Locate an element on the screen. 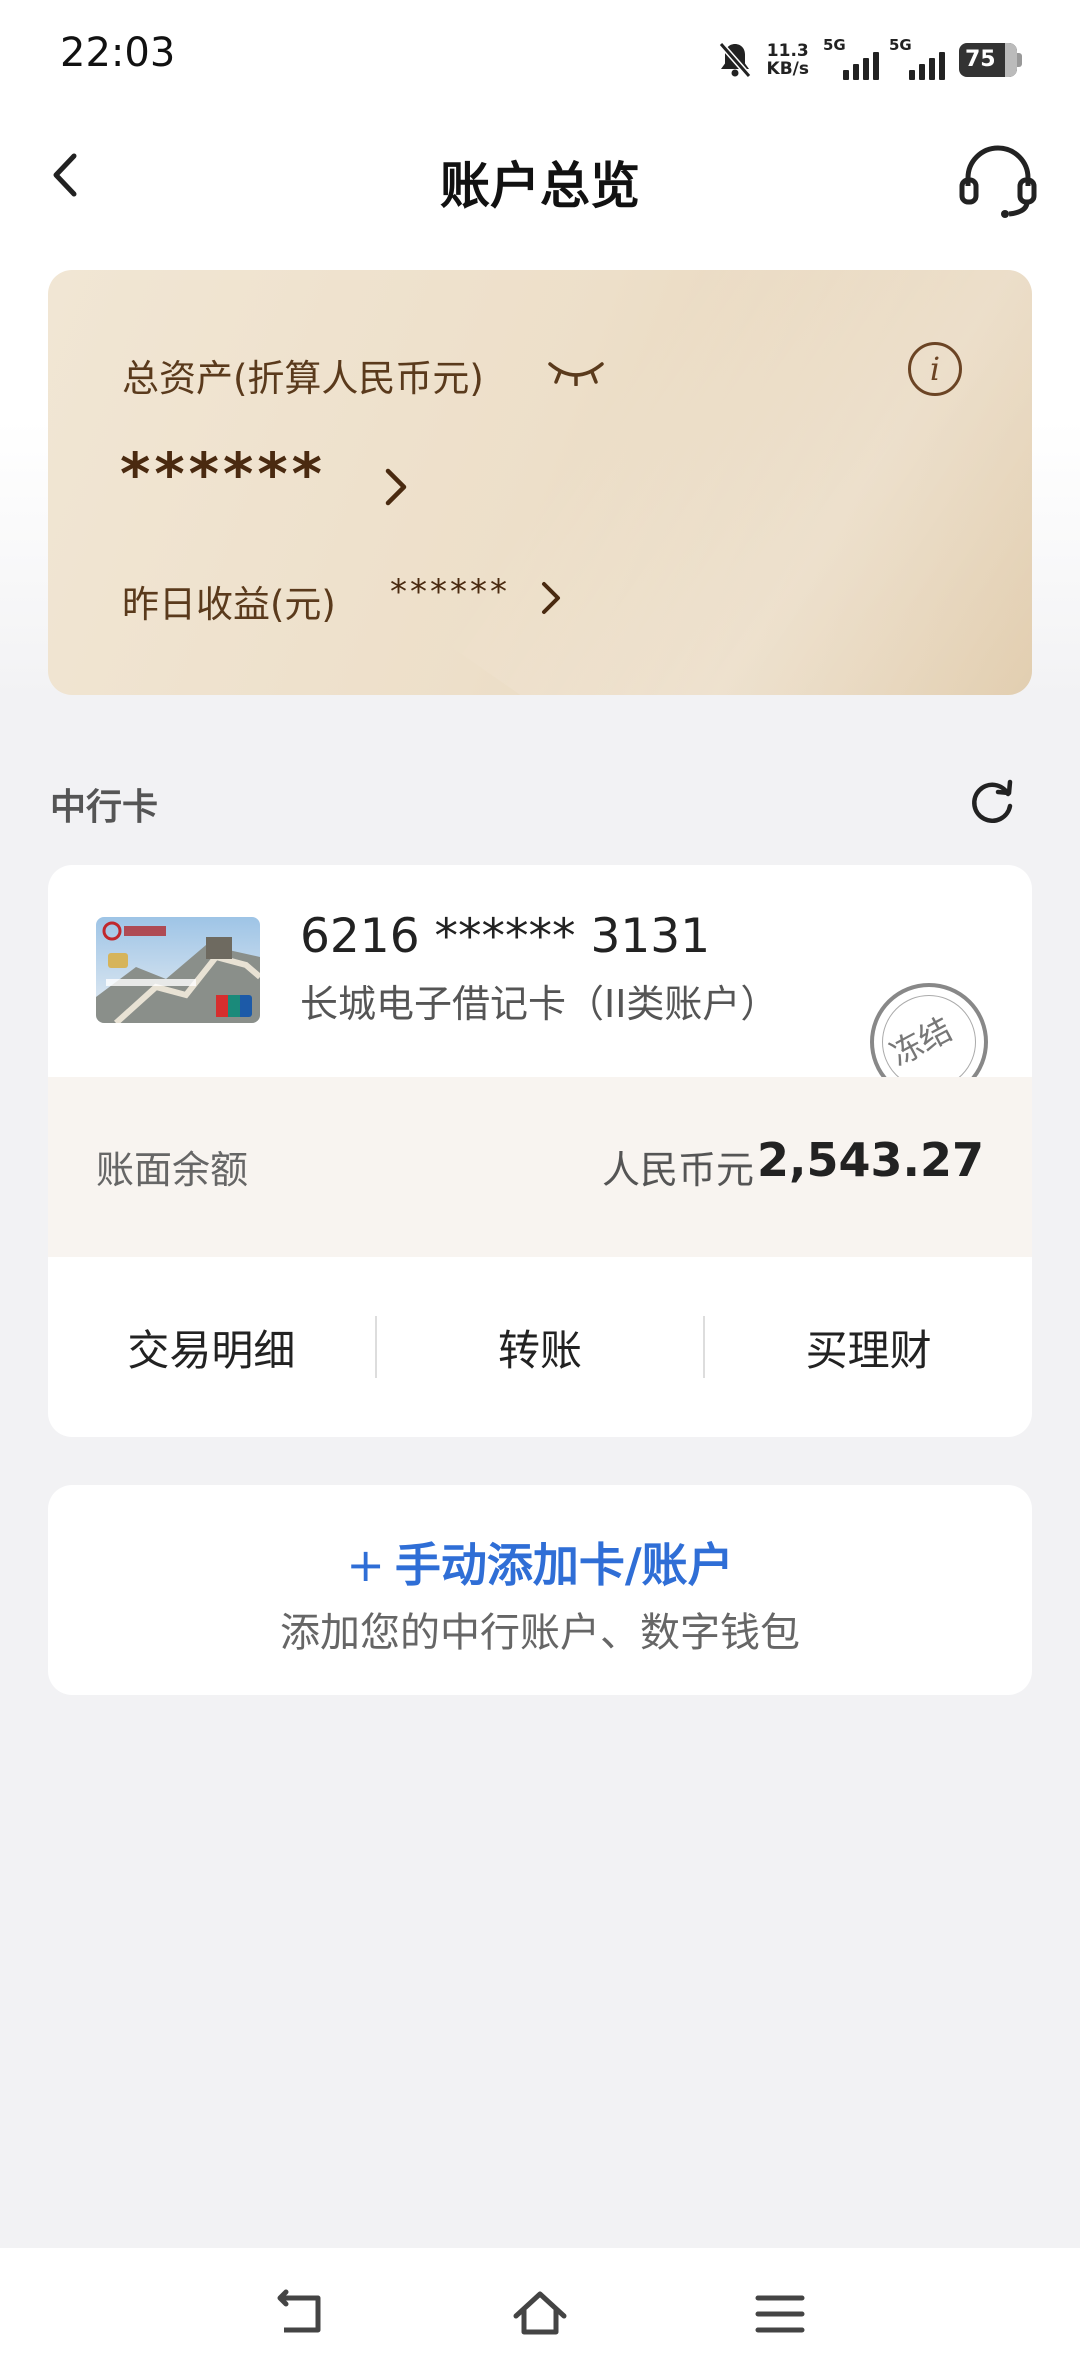  home-icon is located at coordinates (540, 2314).